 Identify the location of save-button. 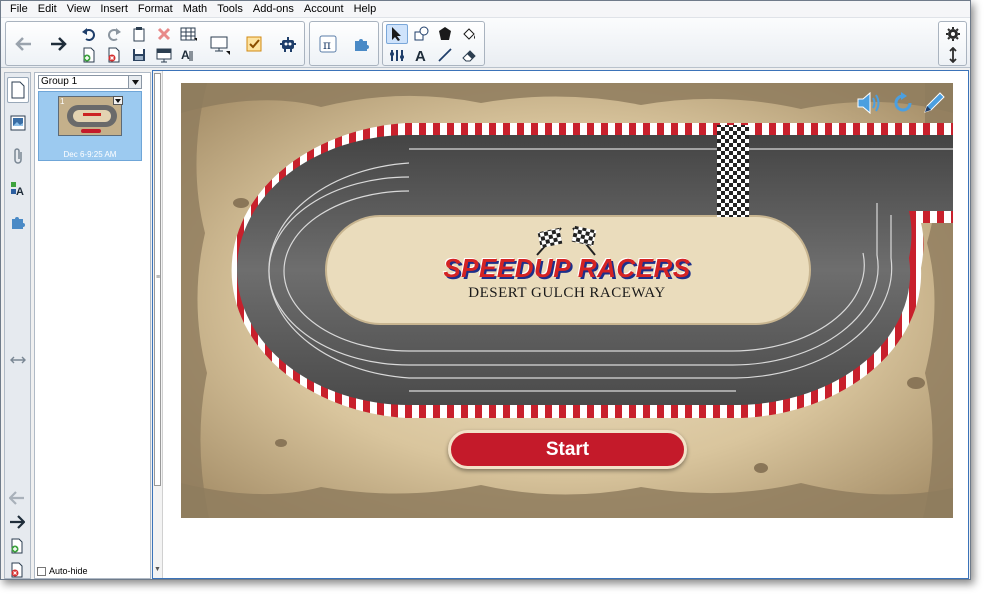
(139, 55).